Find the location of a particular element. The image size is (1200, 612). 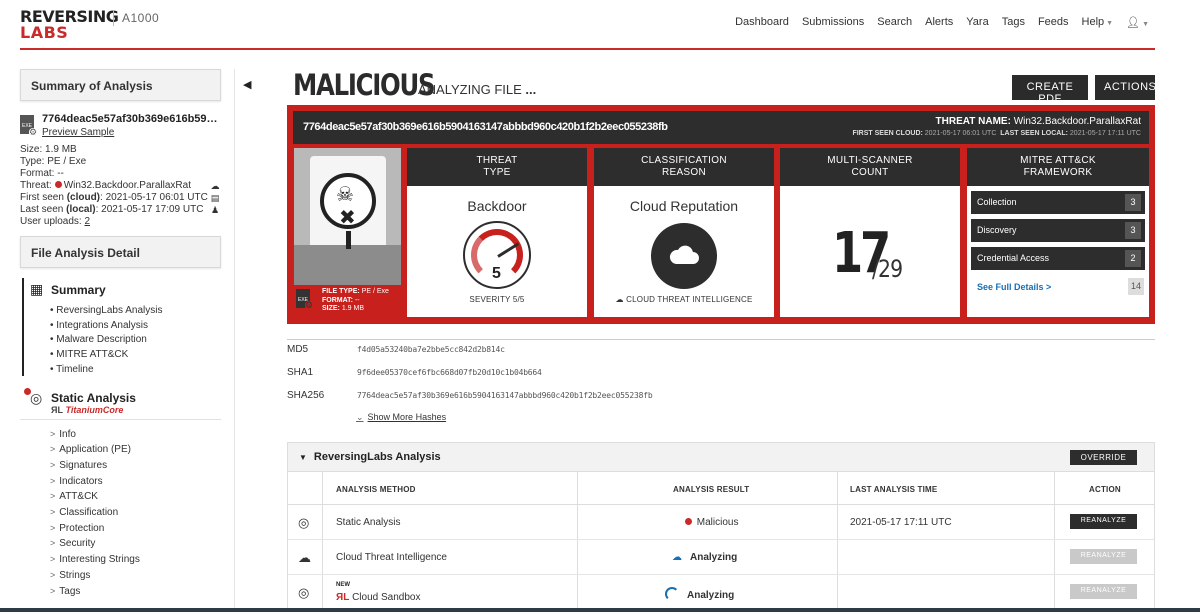

threat-name: Win32.Backdoor.ParallaxRat is located at coordinates (127, 185).